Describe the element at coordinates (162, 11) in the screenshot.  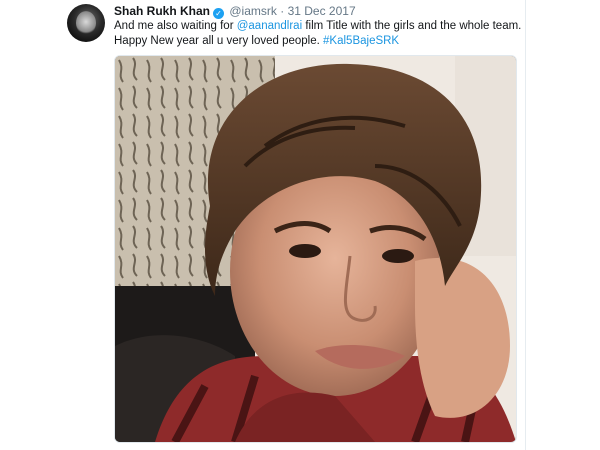
I see `author-name: Shah Rukh Khan` at that location.